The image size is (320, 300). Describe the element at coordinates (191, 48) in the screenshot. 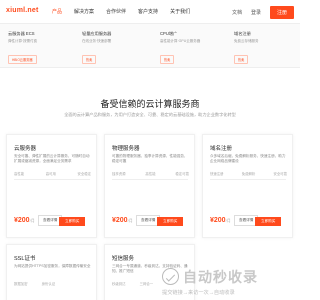

I see `dropdown-item: CPU增广 高性能计算·GPU云服务器 热卖` at that location.